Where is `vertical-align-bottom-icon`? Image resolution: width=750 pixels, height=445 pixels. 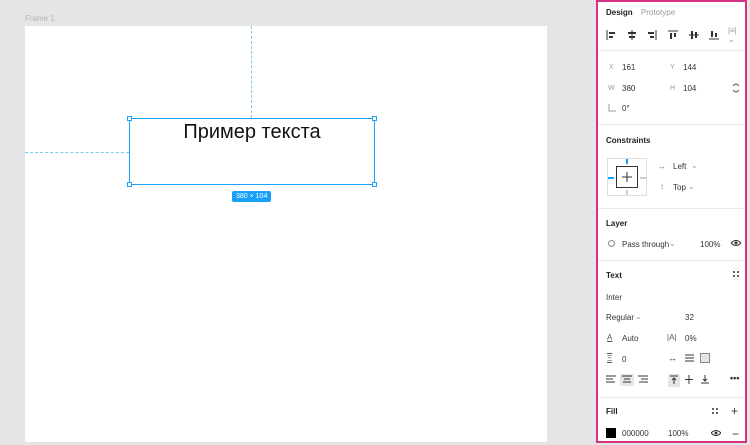 vertical-align-bottom-icon is located at coordinates (705, 380).